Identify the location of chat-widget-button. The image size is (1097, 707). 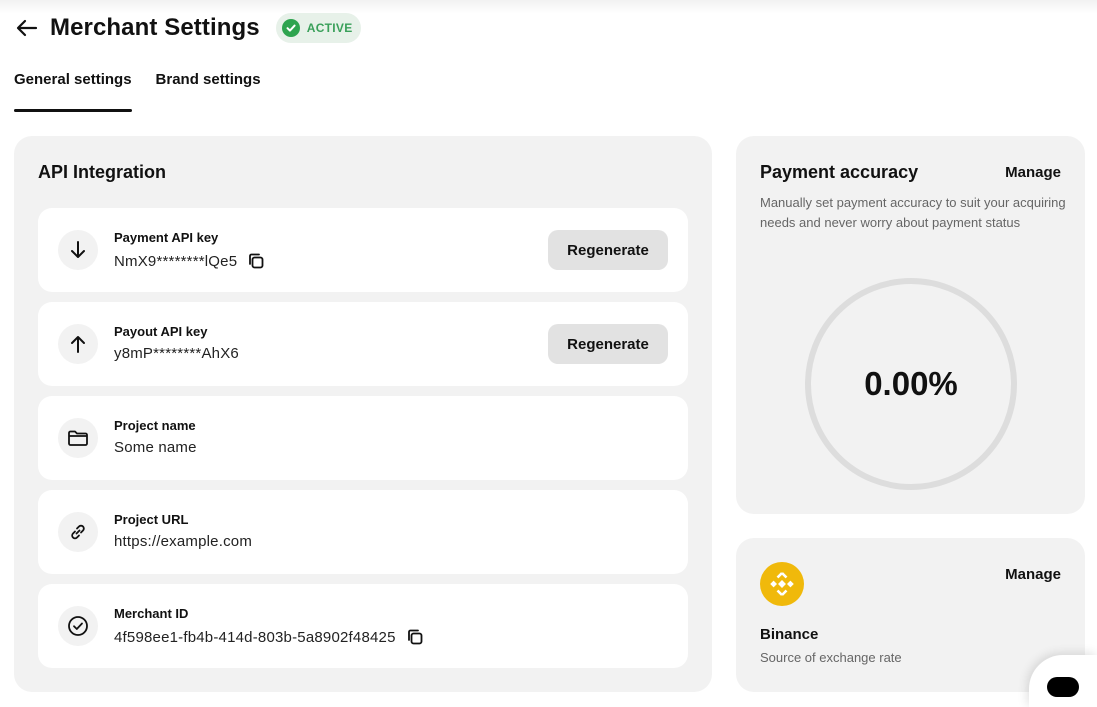
(1063, 681).